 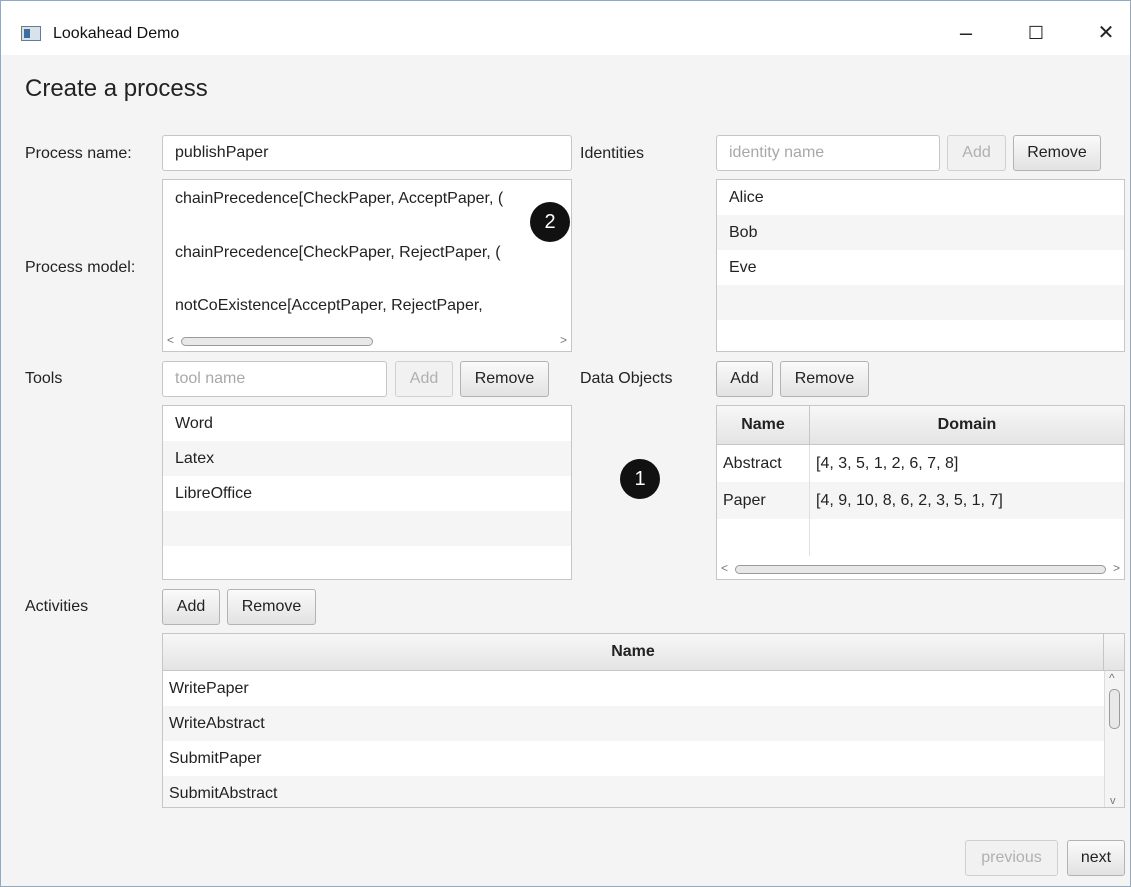 I want to click on cell-domain: [4, 3, 5, 1, 2, 6, 7, 8], so click(x=887, y=463).